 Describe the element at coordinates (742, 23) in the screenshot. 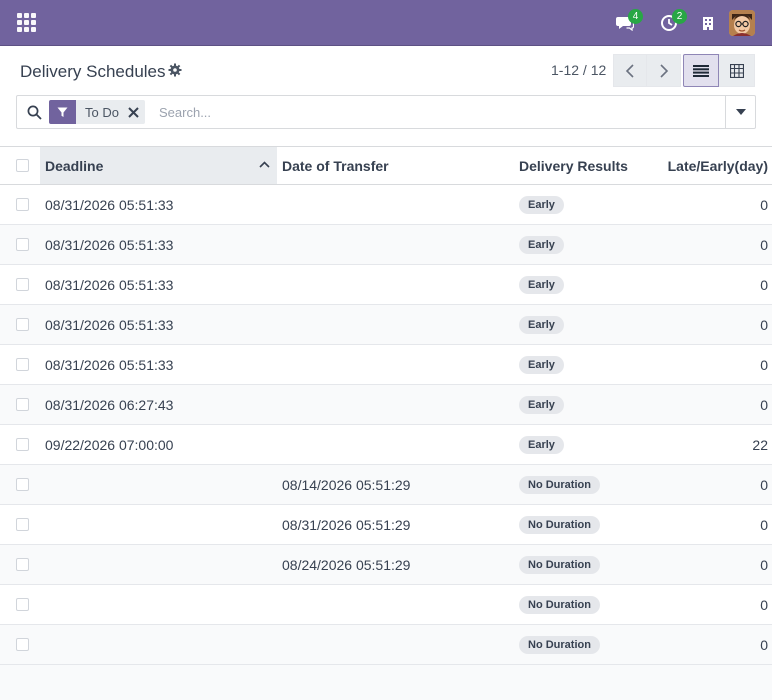

I see `user-avatar` at that location.